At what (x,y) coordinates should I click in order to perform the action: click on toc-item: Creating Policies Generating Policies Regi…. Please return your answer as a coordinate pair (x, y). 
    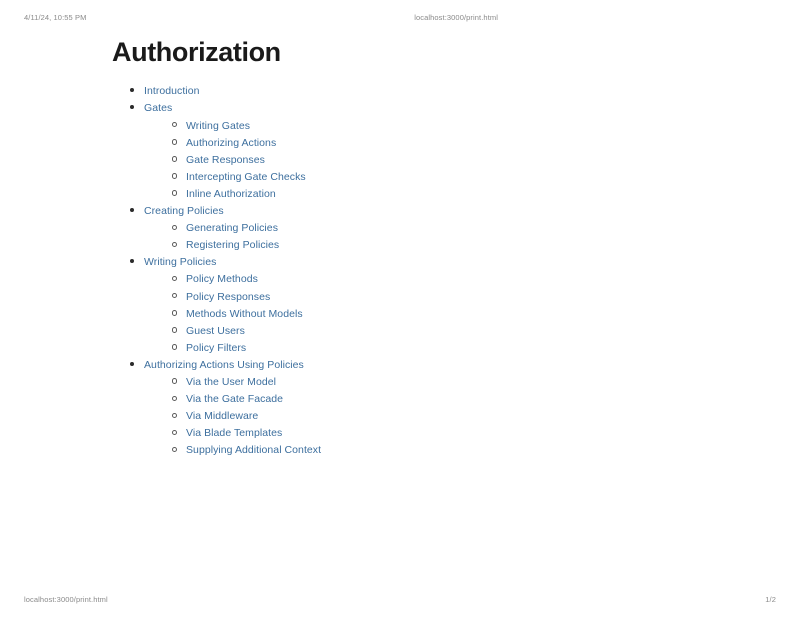
    Looking at the image, I should click on (435, 227).